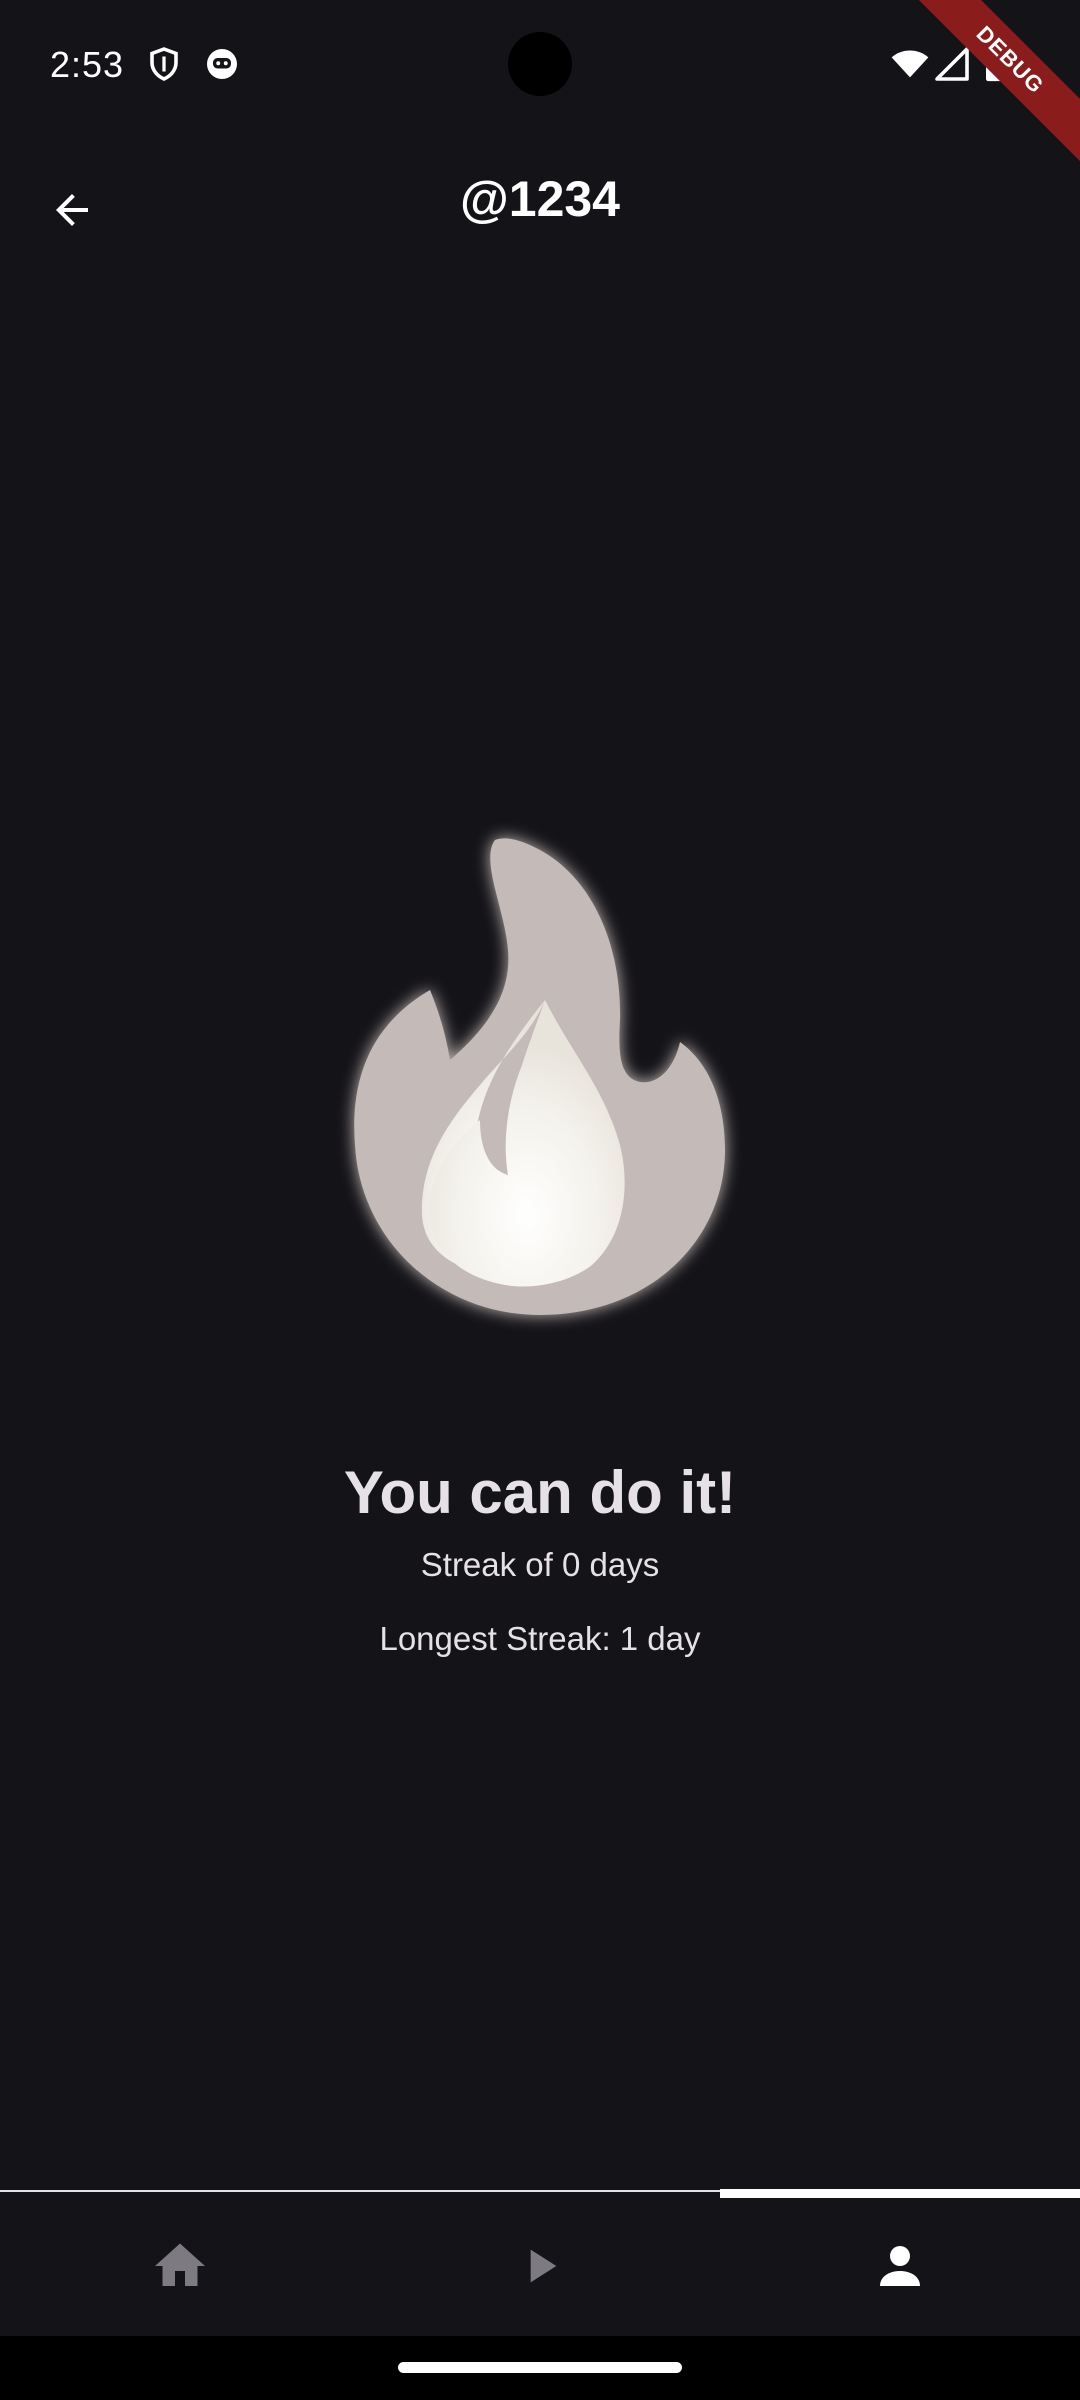 The image size is (1080, 2400). I want to click on nav-item-profile, so click(900, 2268).